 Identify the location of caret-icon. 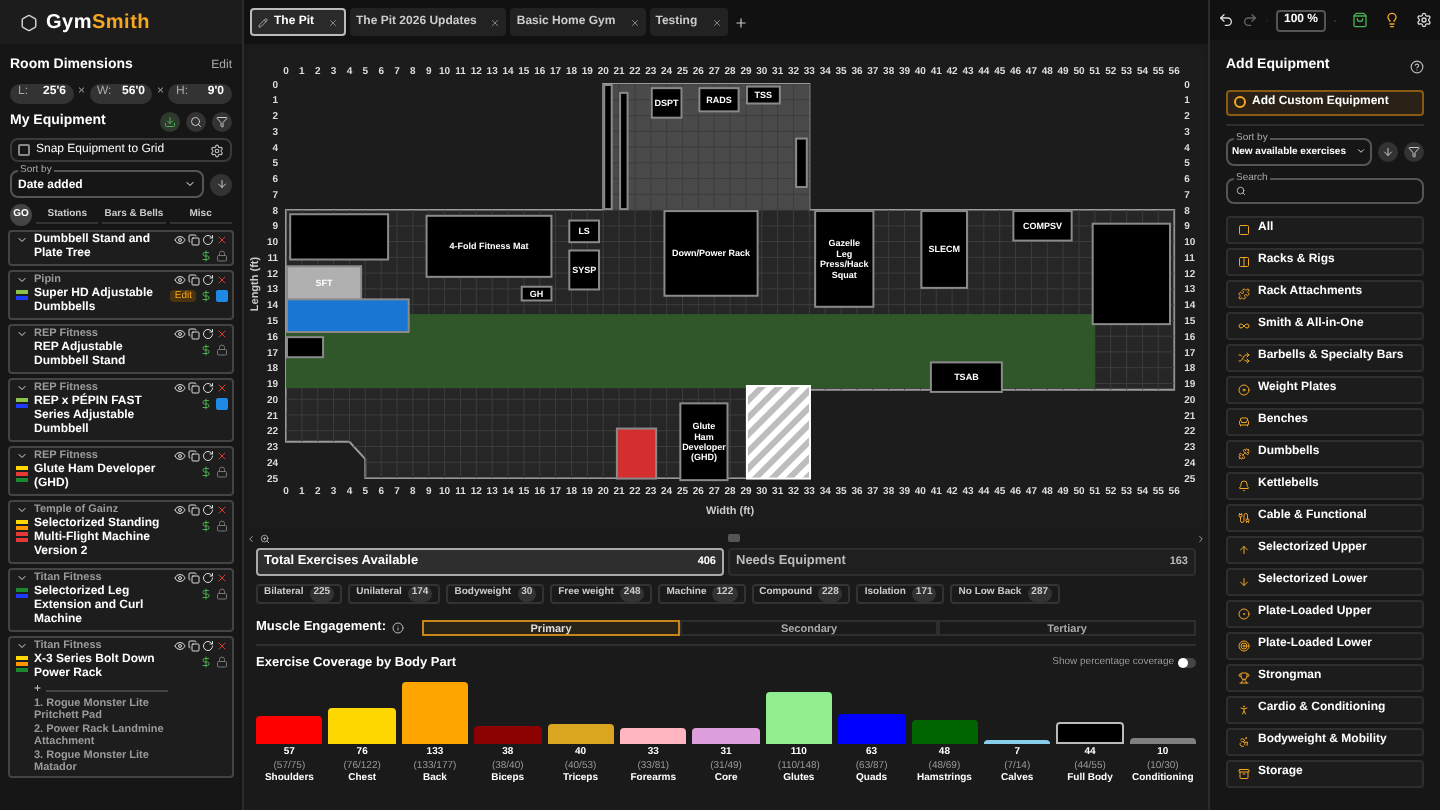
(1361, 151).